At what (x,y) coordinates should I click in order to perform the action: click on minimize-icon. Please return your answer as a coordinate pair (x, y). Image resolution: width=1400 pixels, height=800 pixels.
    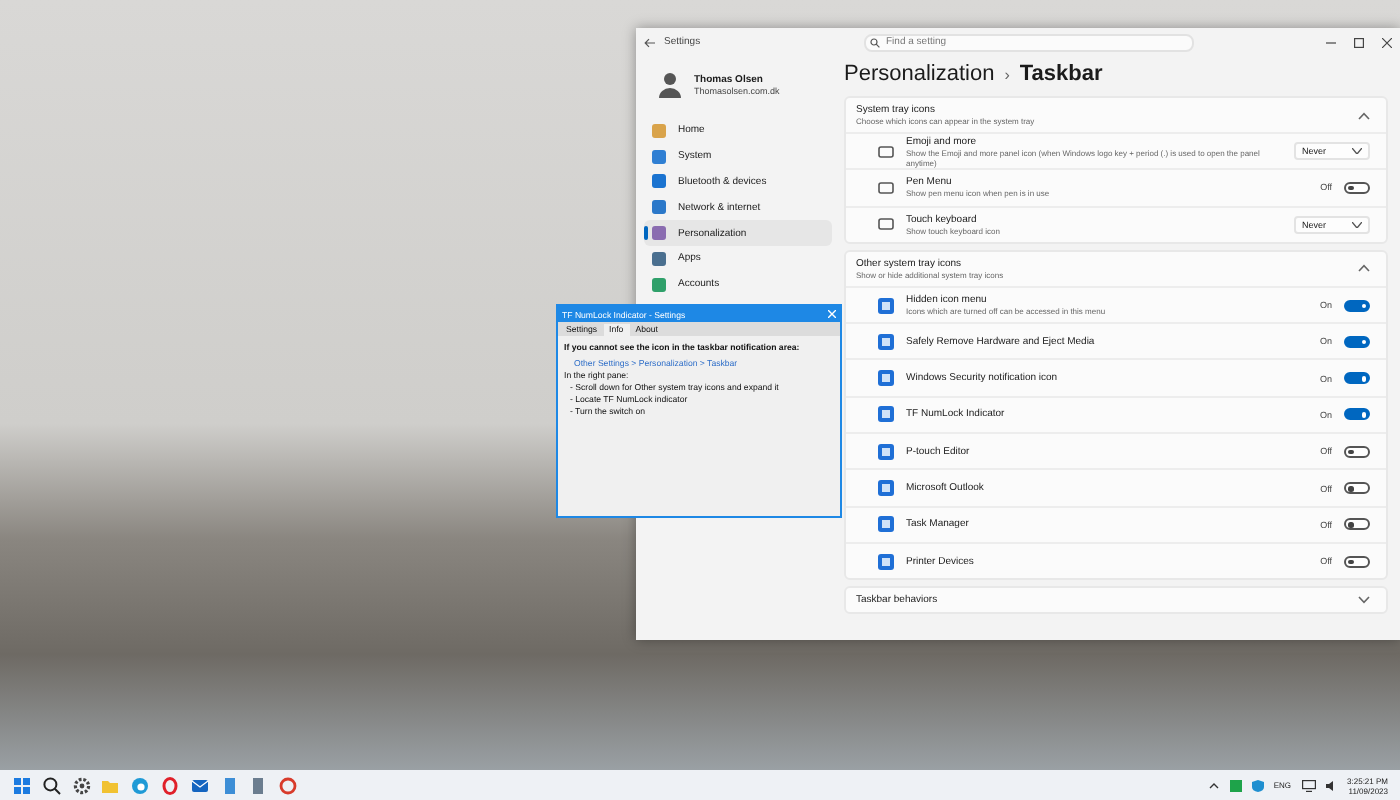
    Looking at the image, I should click on (1331, 42).